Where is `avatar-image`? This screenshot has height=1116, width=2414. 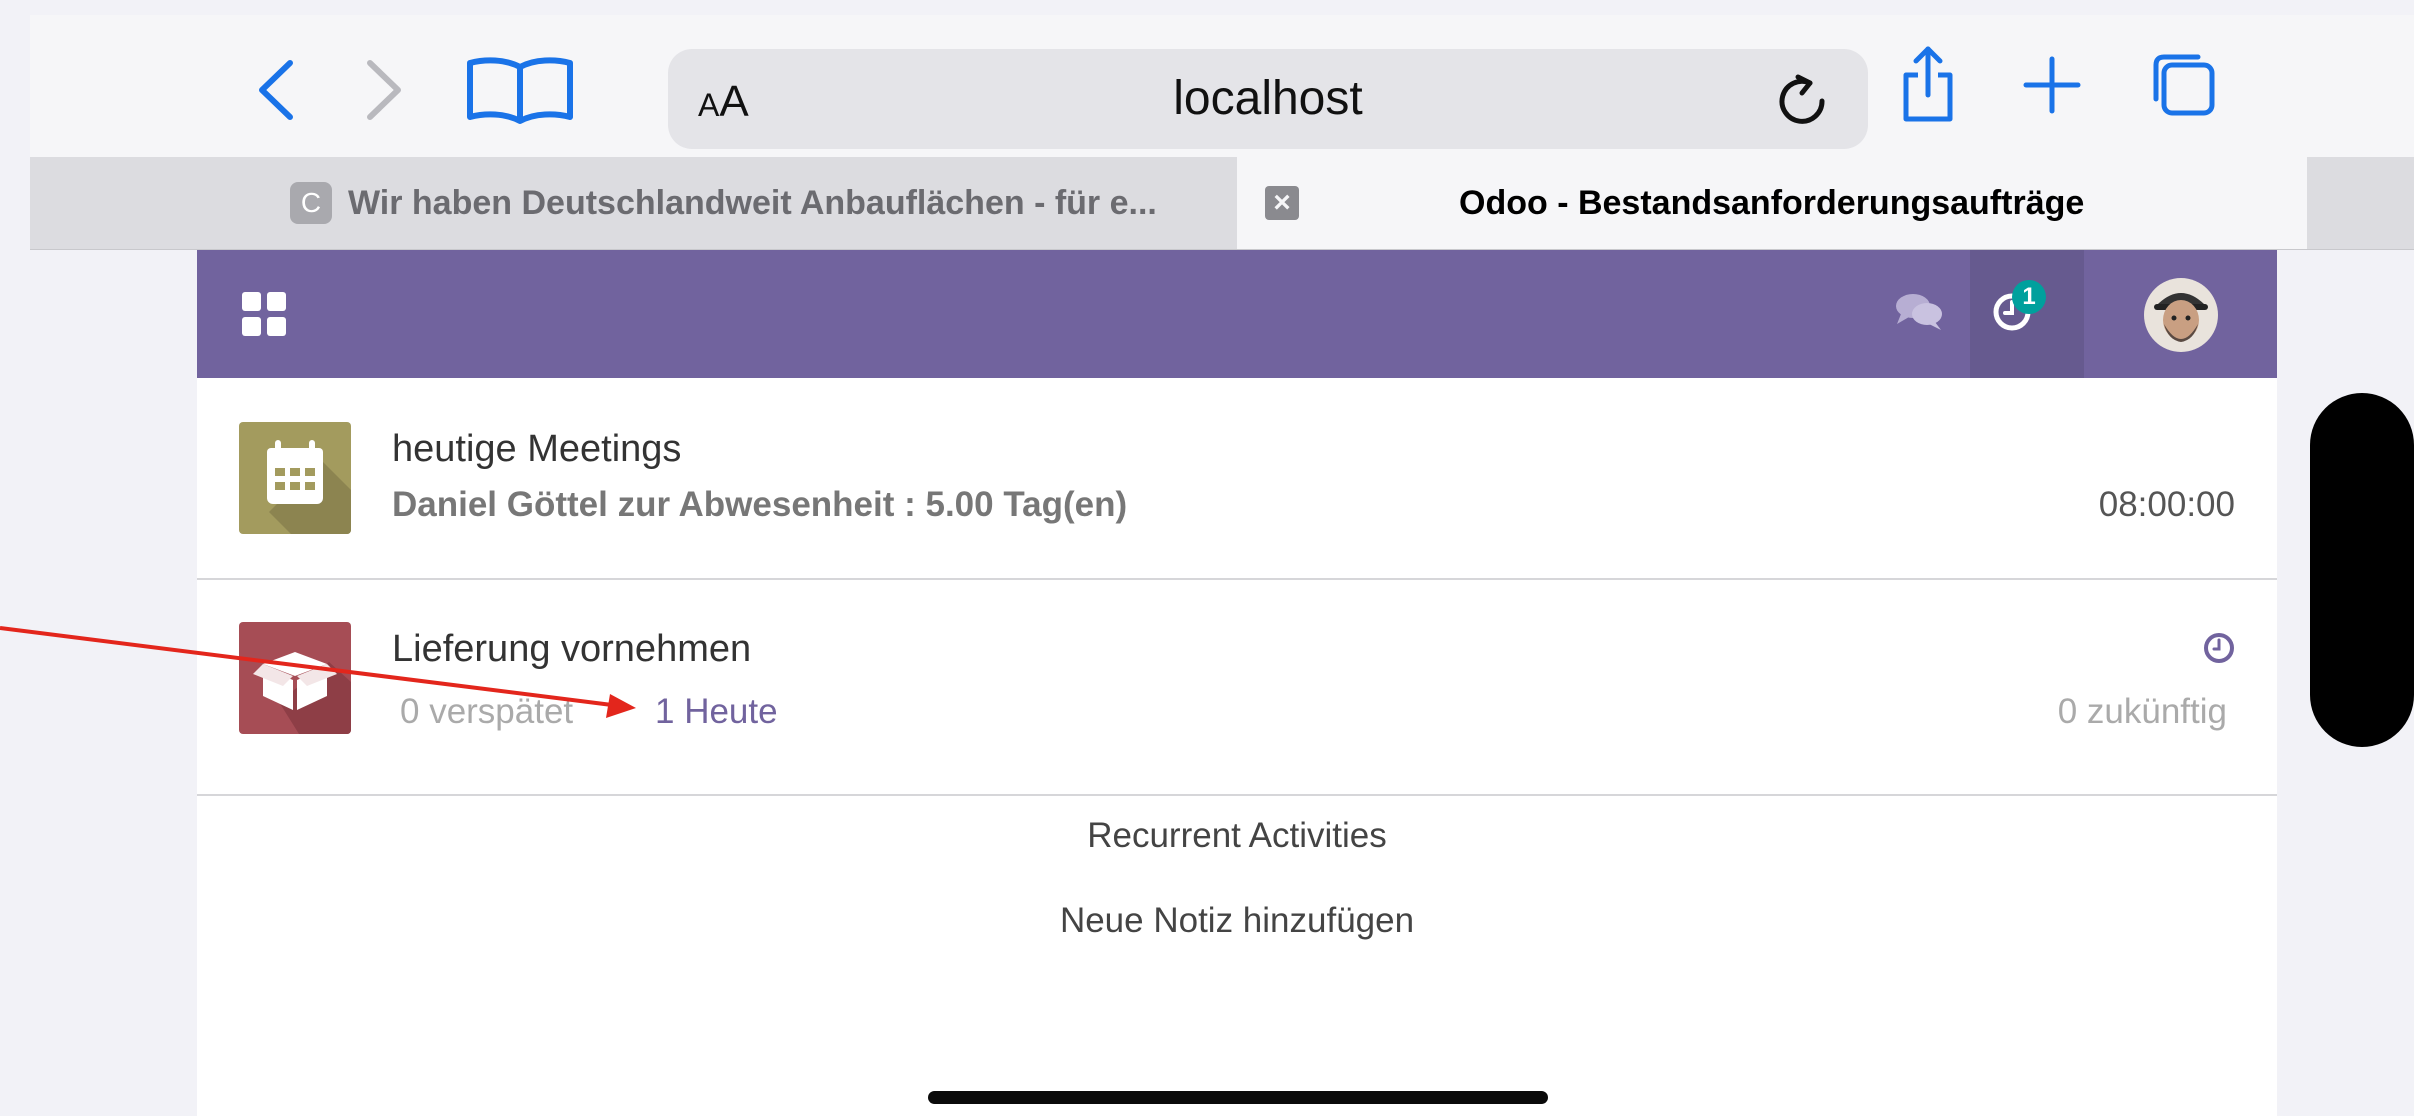 avatar-image is located at coordinates (2181, 315).